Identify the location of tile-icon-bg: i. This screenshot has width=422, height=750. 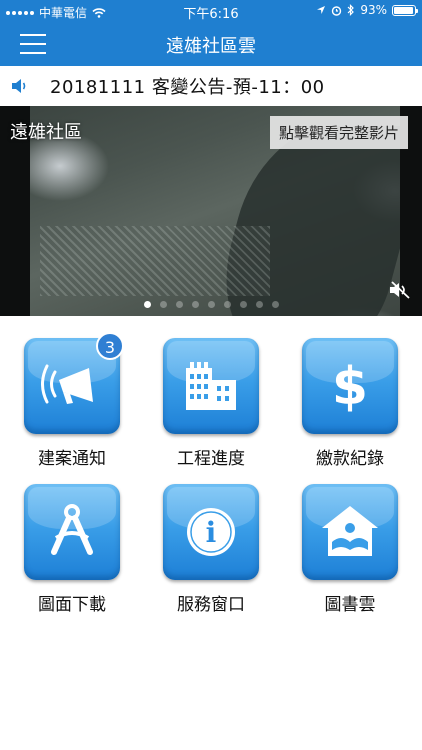
(211, 532).